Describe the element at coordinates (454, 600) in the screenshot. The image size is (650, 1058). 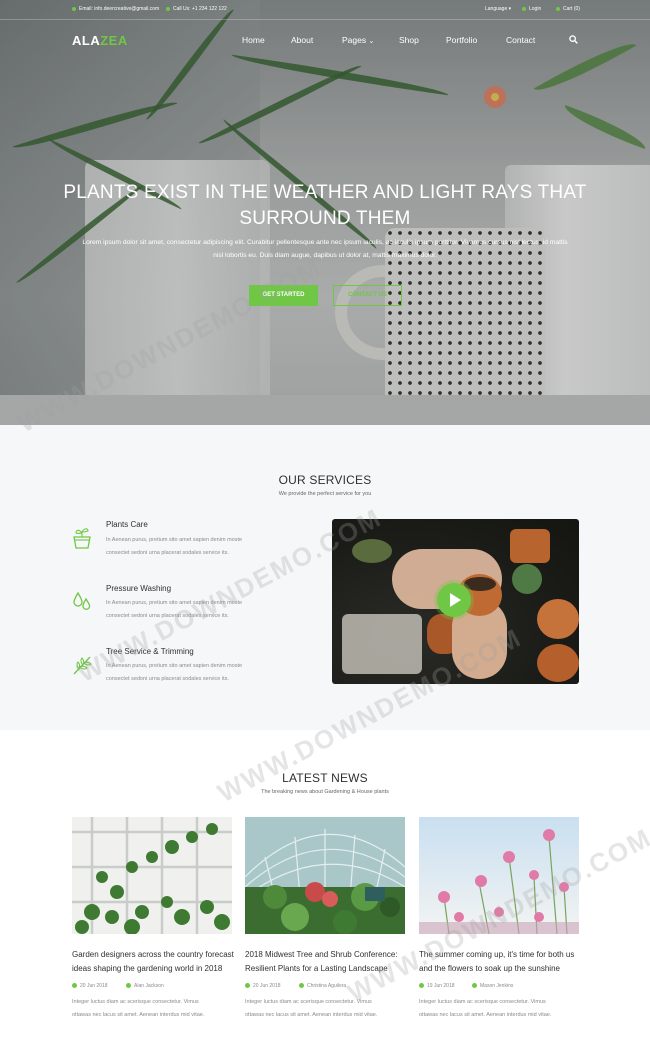
I see `video-play-button` at that location.